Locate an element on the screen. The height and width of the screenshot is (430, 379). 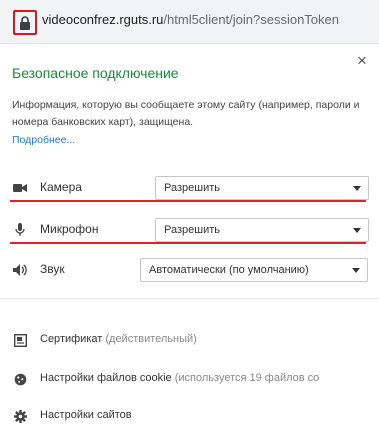
sound-permission-select: Автоматически (по умолчанию) is located at coordinates (254, 270).